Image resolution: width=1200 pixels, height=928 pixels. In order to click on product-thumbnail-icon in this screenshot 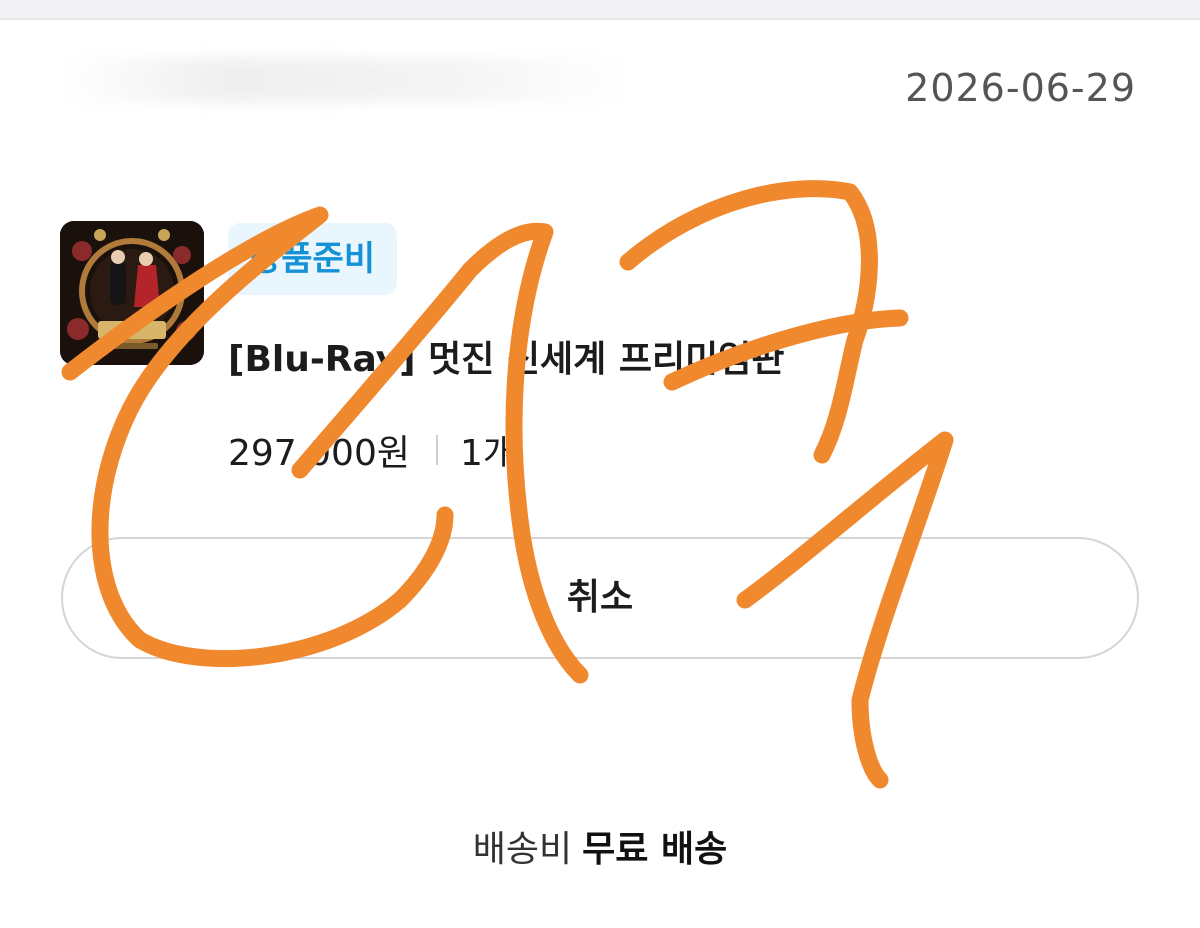, I will do `click(132, 293)`.